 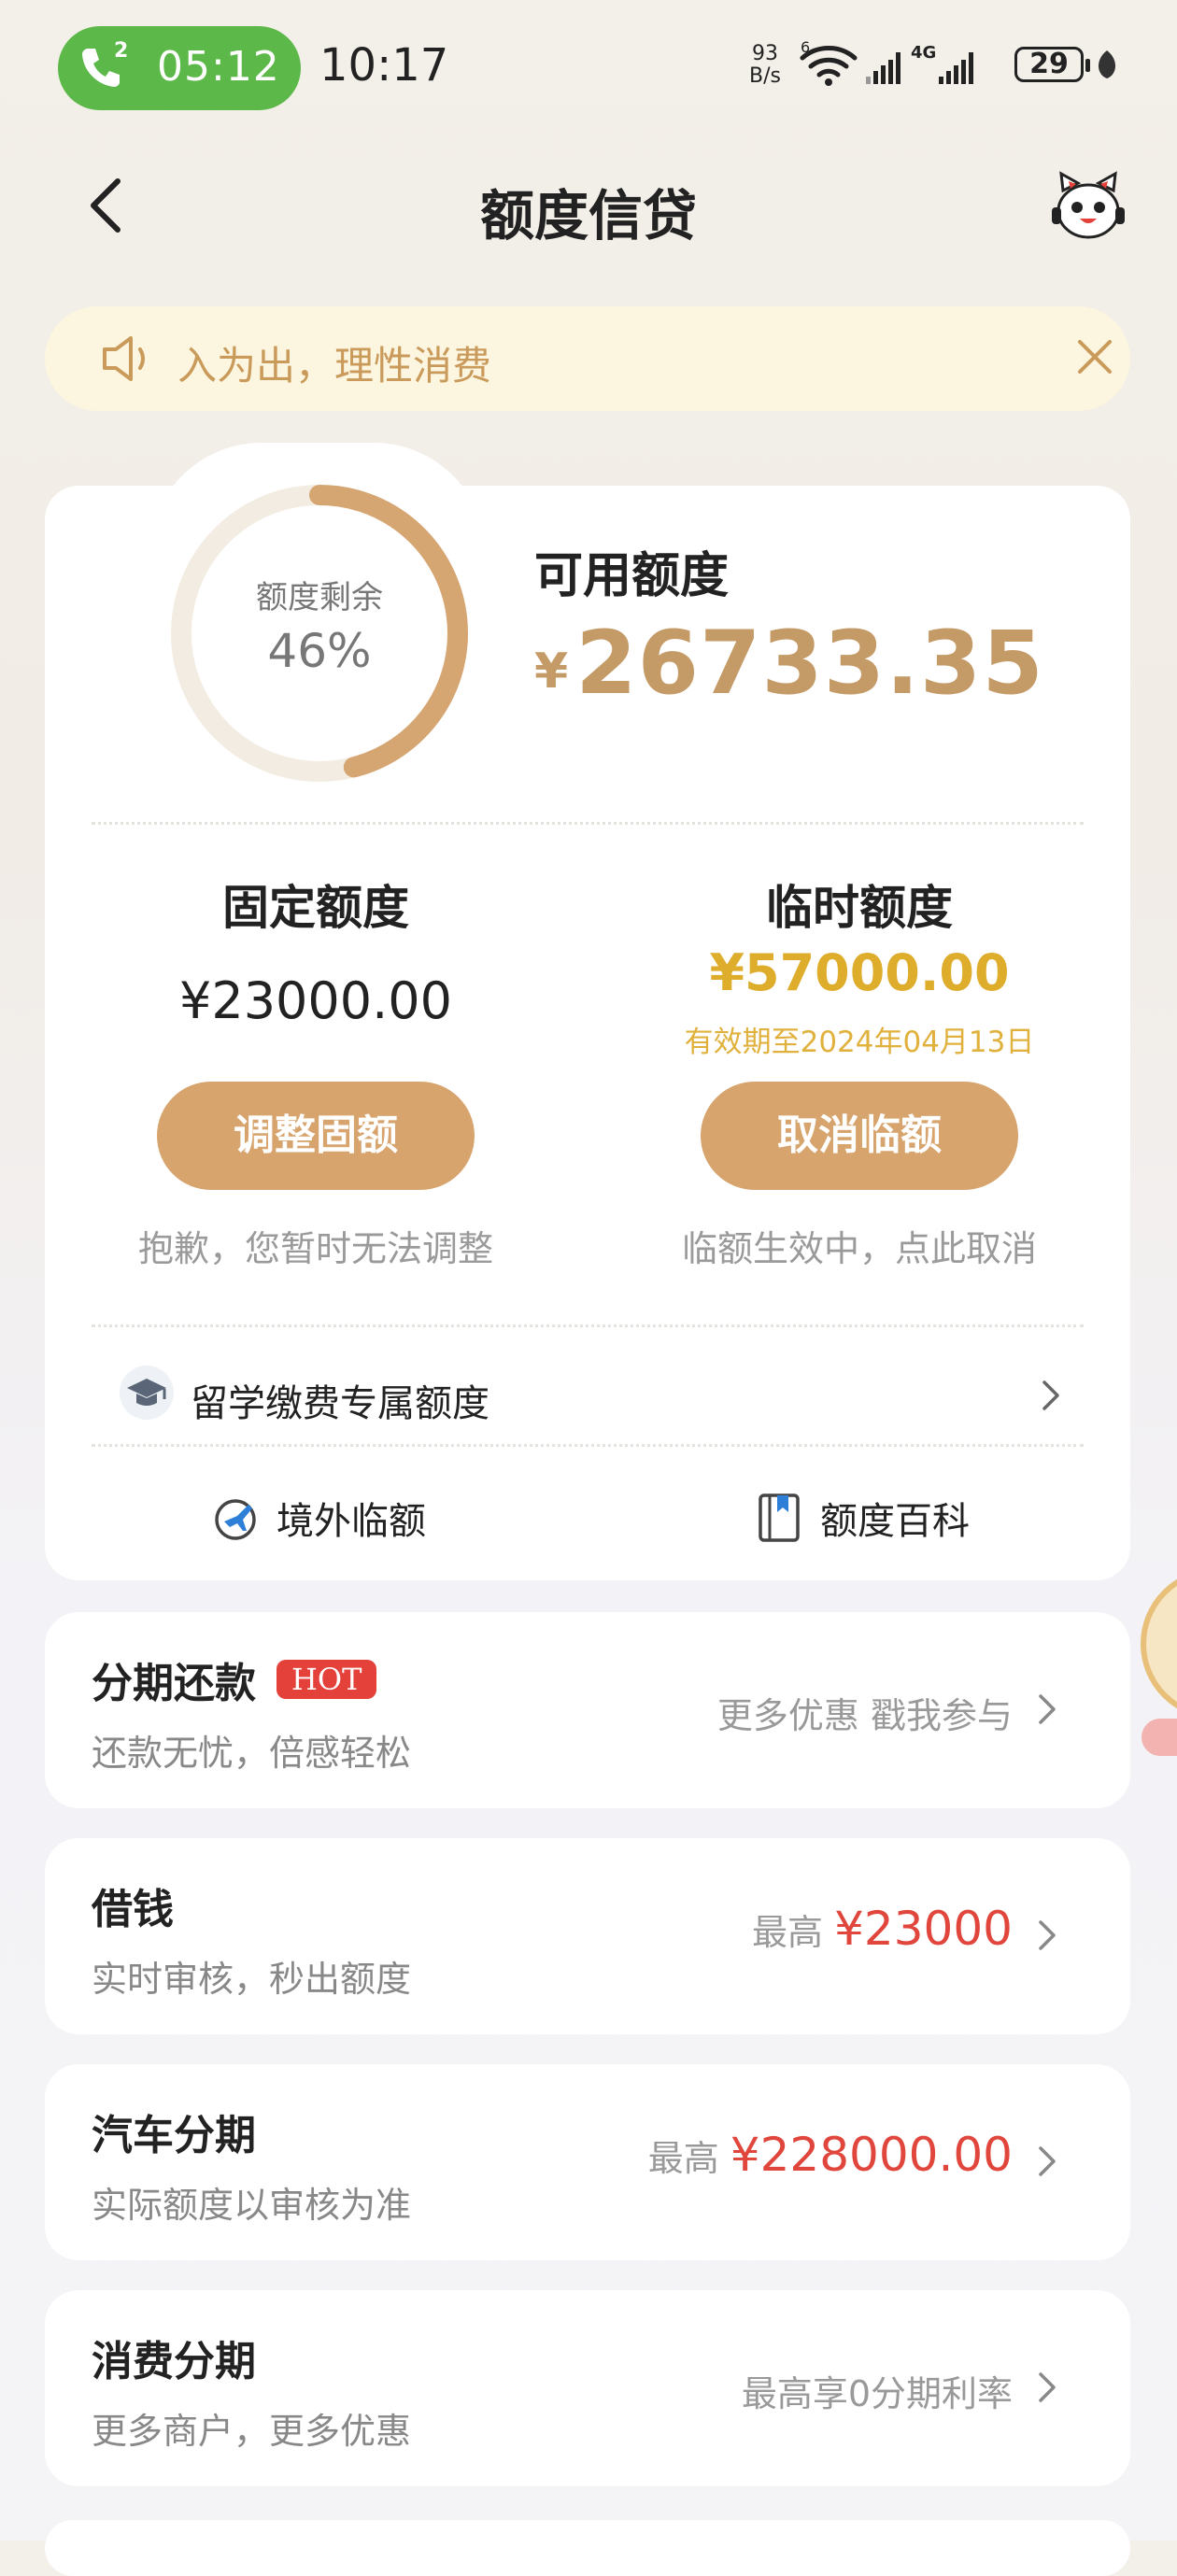 I want to click on power-saving-leaf-icon, so click(x=1107, y=64).